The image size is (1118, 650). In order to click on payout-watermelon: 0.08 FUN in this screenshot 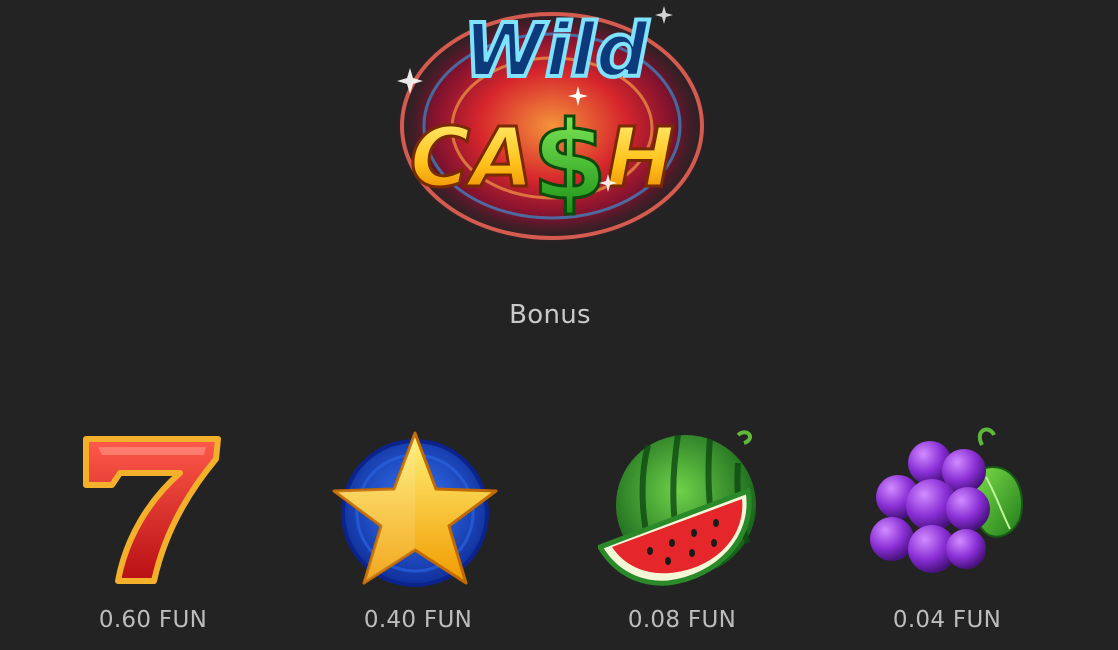, I will do `click(682, 620)`.